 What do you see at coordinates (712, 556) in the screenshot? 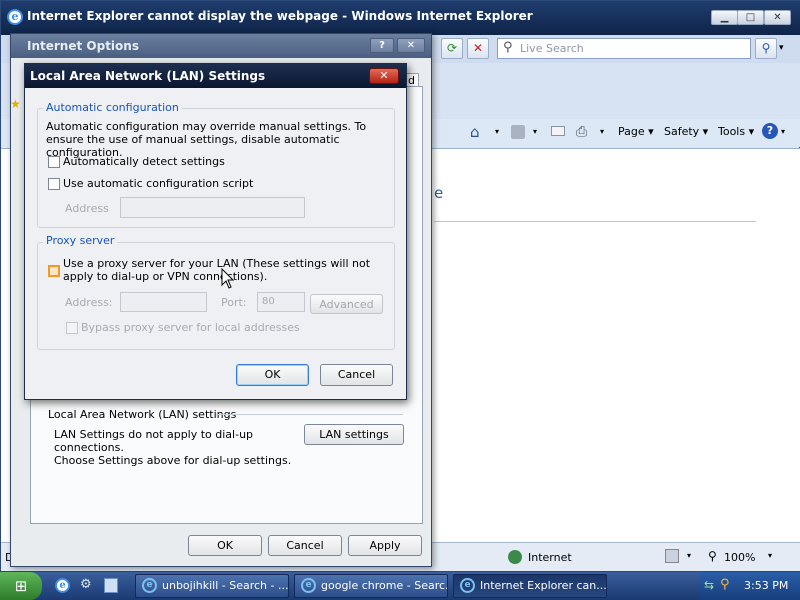
I see `zoom-icon: ⚲` at bounding box center [712, 556].